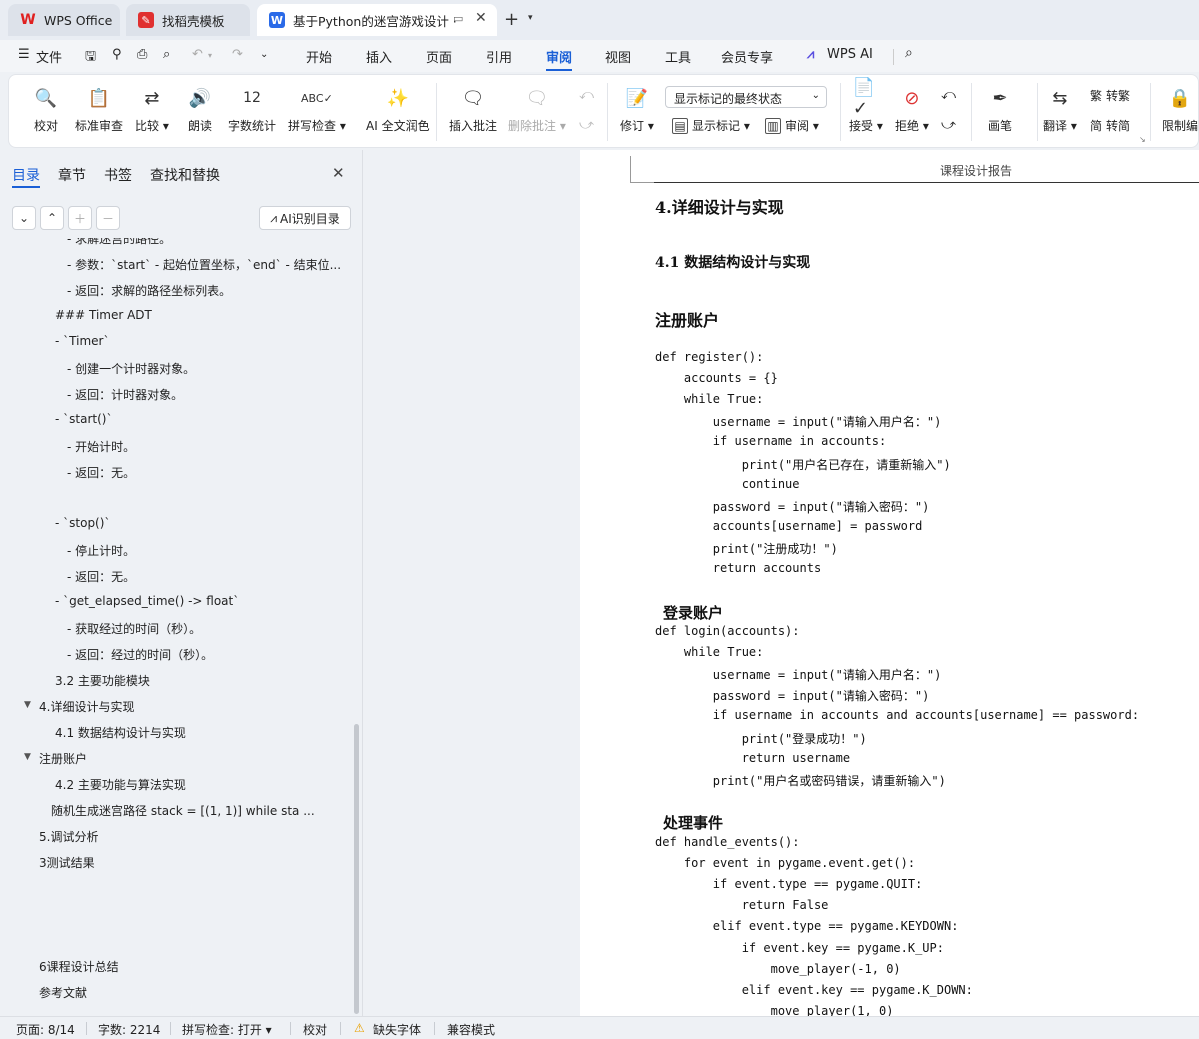 The width and height of the screenshot is (1199, 1039). Describe the element at coordinates (67, 862) in the screenshot. I see `toc-item: 3测试结果` at that location.